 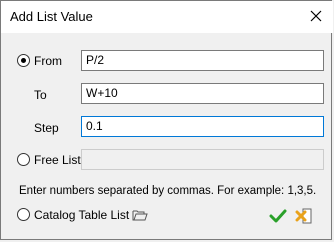 I want to click on checkmark-icon, so click(x=277, y=216).